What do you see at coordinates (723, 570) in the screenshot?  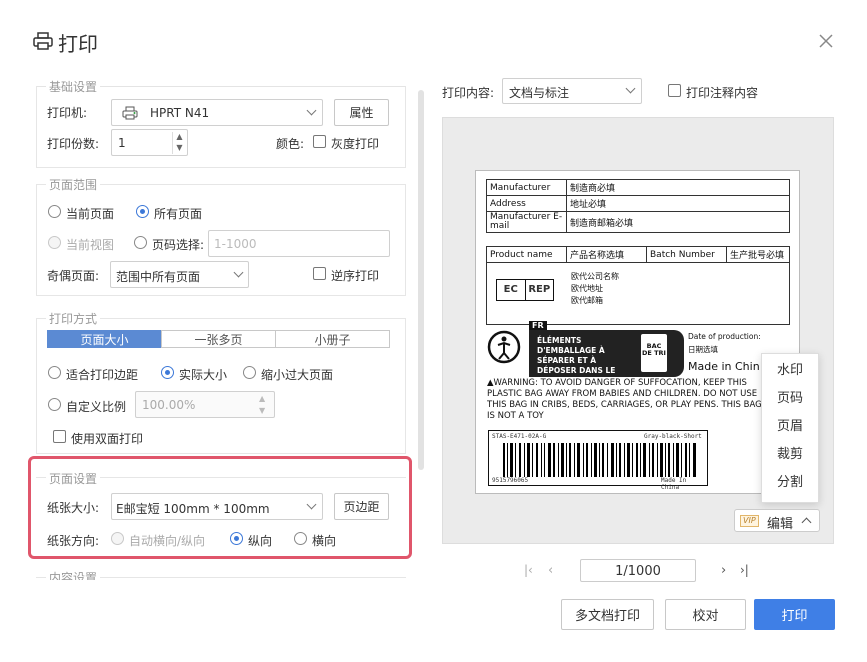 I see `next-page-icon: ›` at bounding box center [723, 570].